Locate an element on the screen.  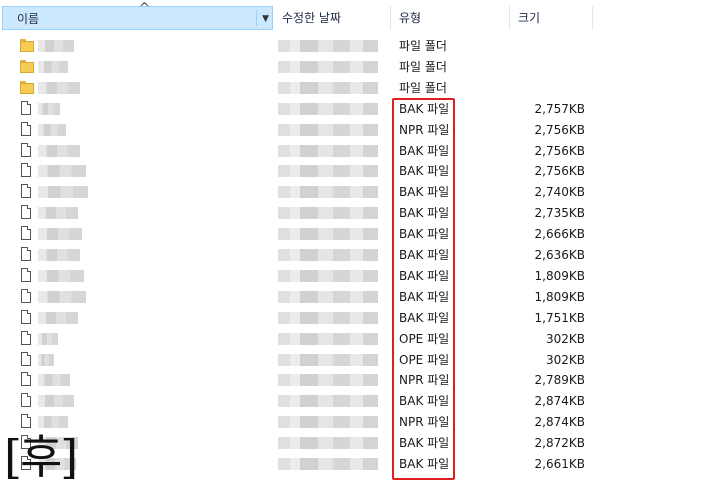
column-header-type-label: 유형 is located at coordinates (410, 18).